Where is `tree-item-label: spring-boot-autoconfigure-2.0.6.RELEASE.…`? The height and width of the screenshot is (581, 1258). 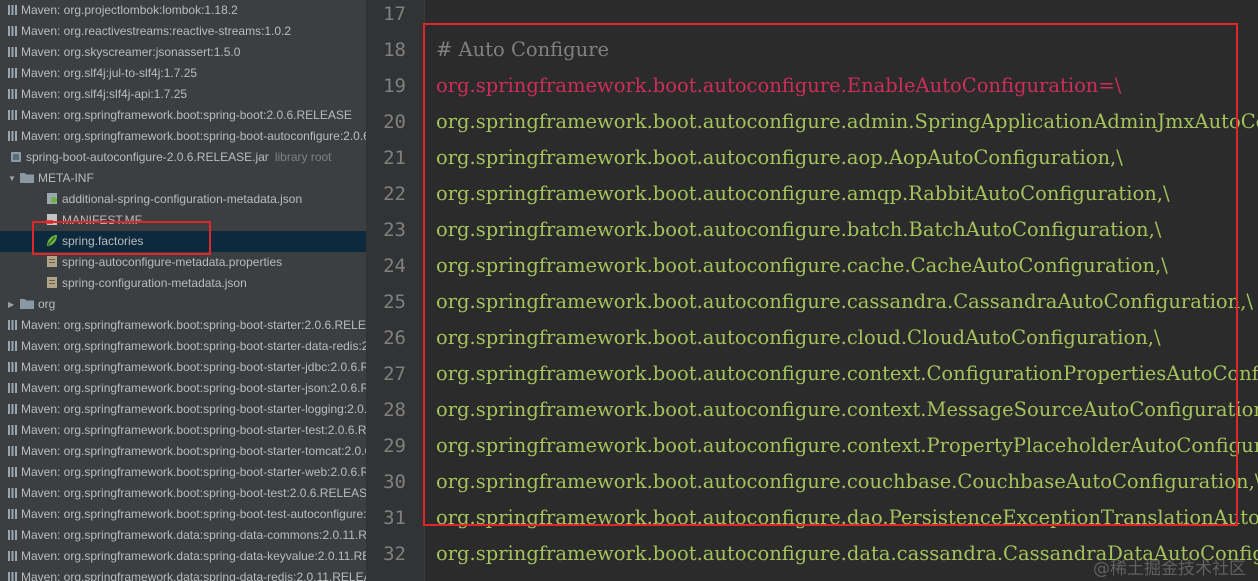
tree-item-label: spring-boot-autoconfigure-2.0.6.RELEASE.… is located at coordinates (147, 157).